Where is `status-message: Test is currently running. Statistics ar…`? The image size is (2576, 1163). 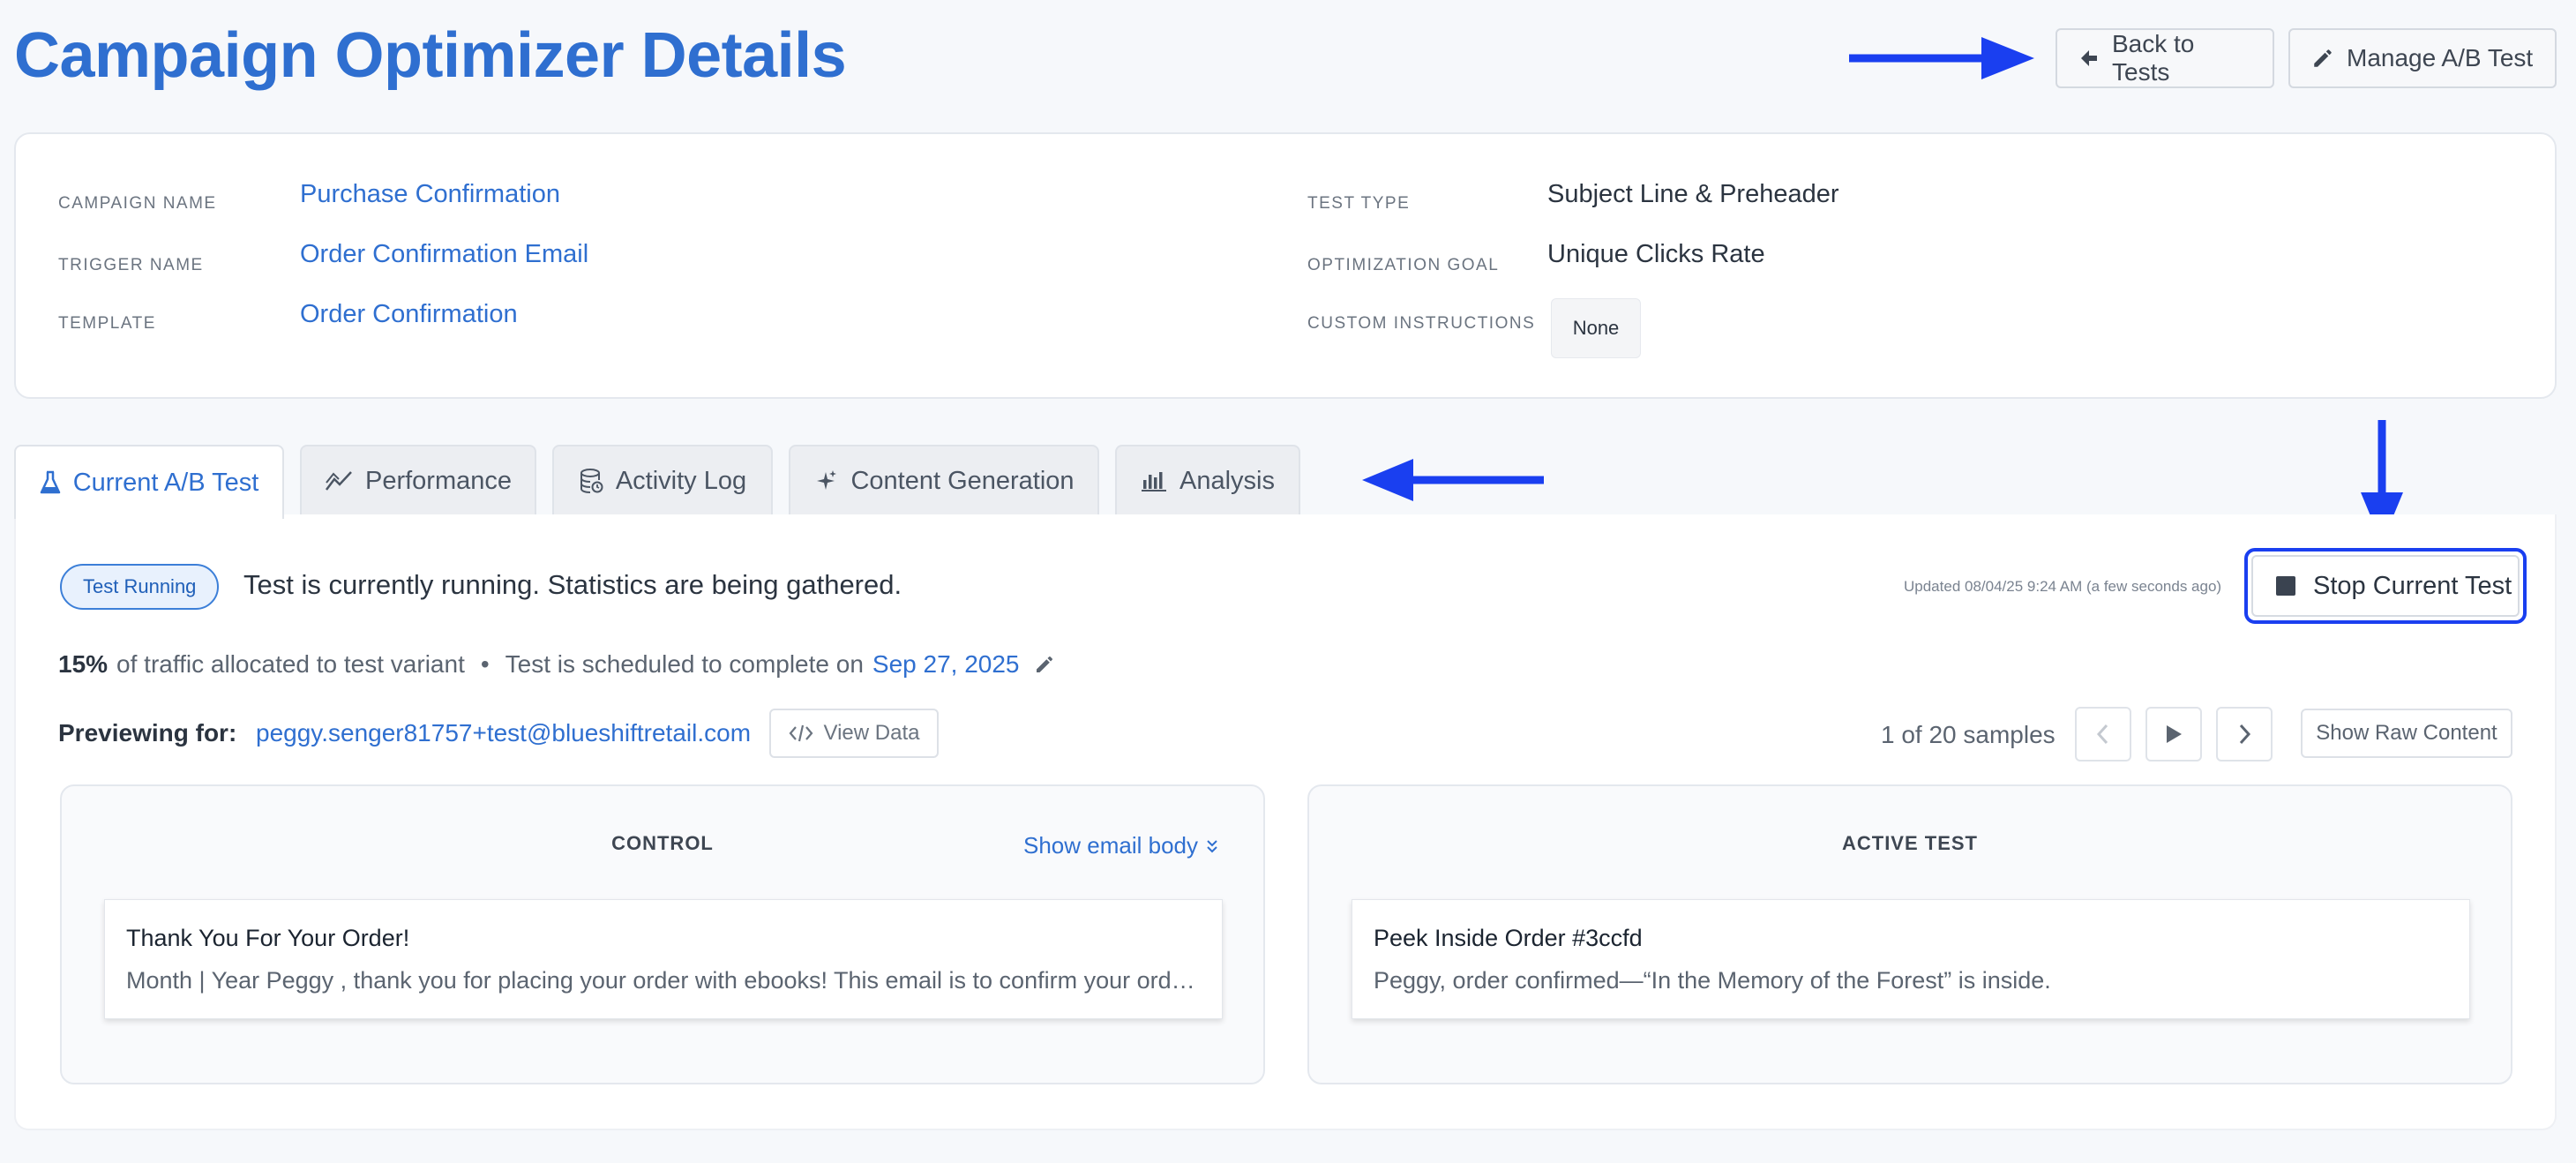 status-message: Test is currently running. Statistics ar… is located at coordinates (572, 584).